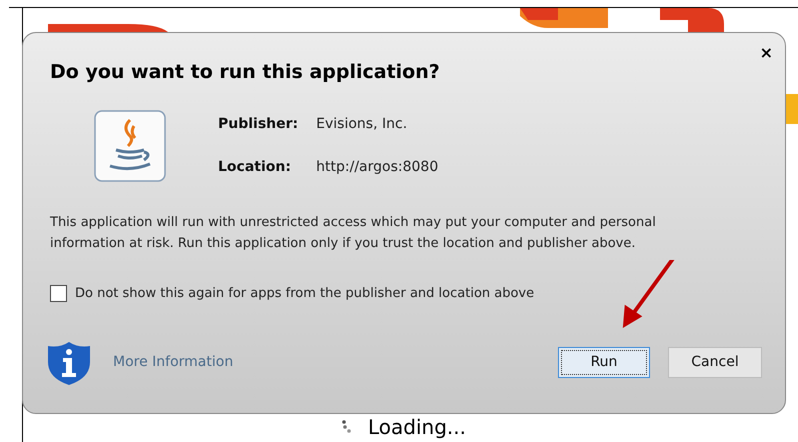 The width and height of the screenshot is (798, 442). I want to click on dialog-button: Cancel, so click(715, 362).